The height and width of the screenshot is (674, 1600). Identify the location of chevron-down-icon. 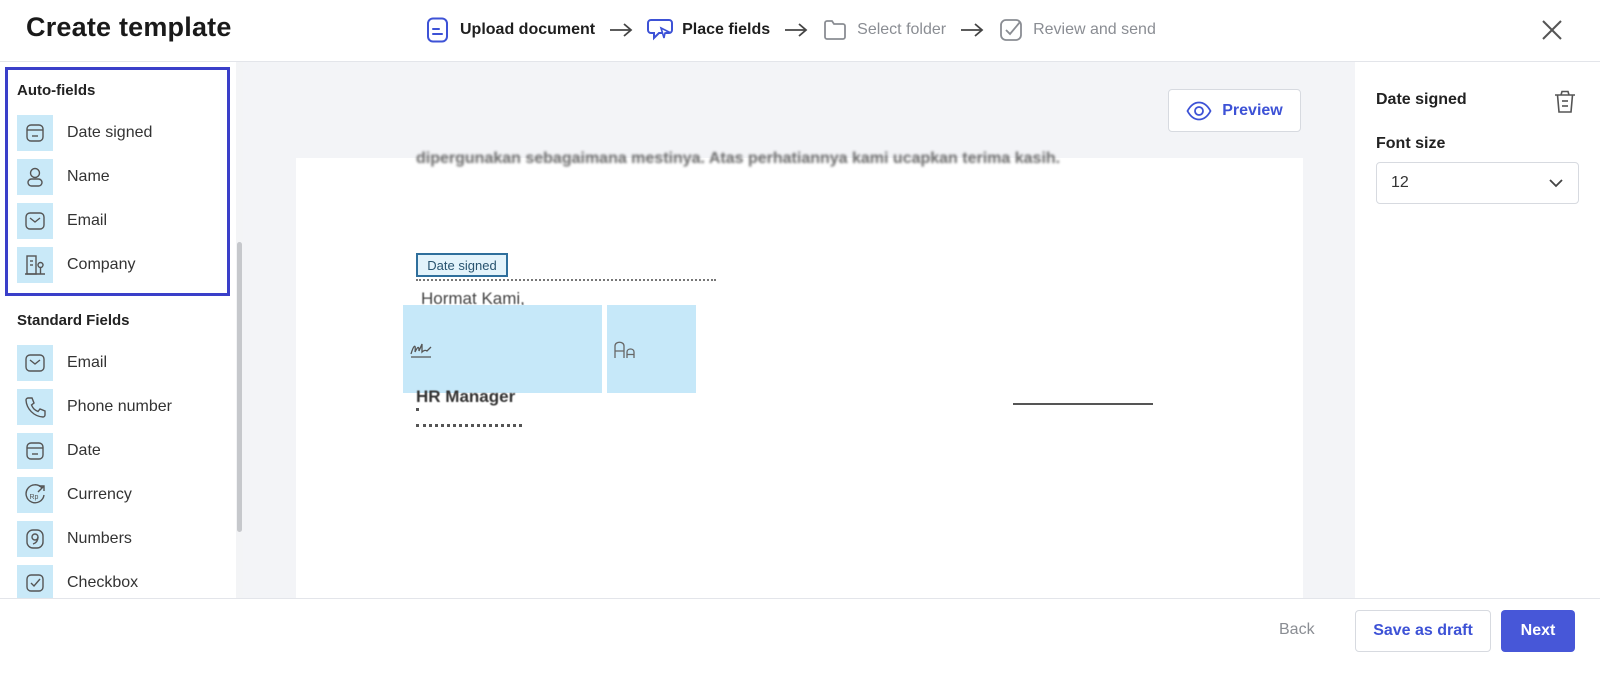
(1556, 183).